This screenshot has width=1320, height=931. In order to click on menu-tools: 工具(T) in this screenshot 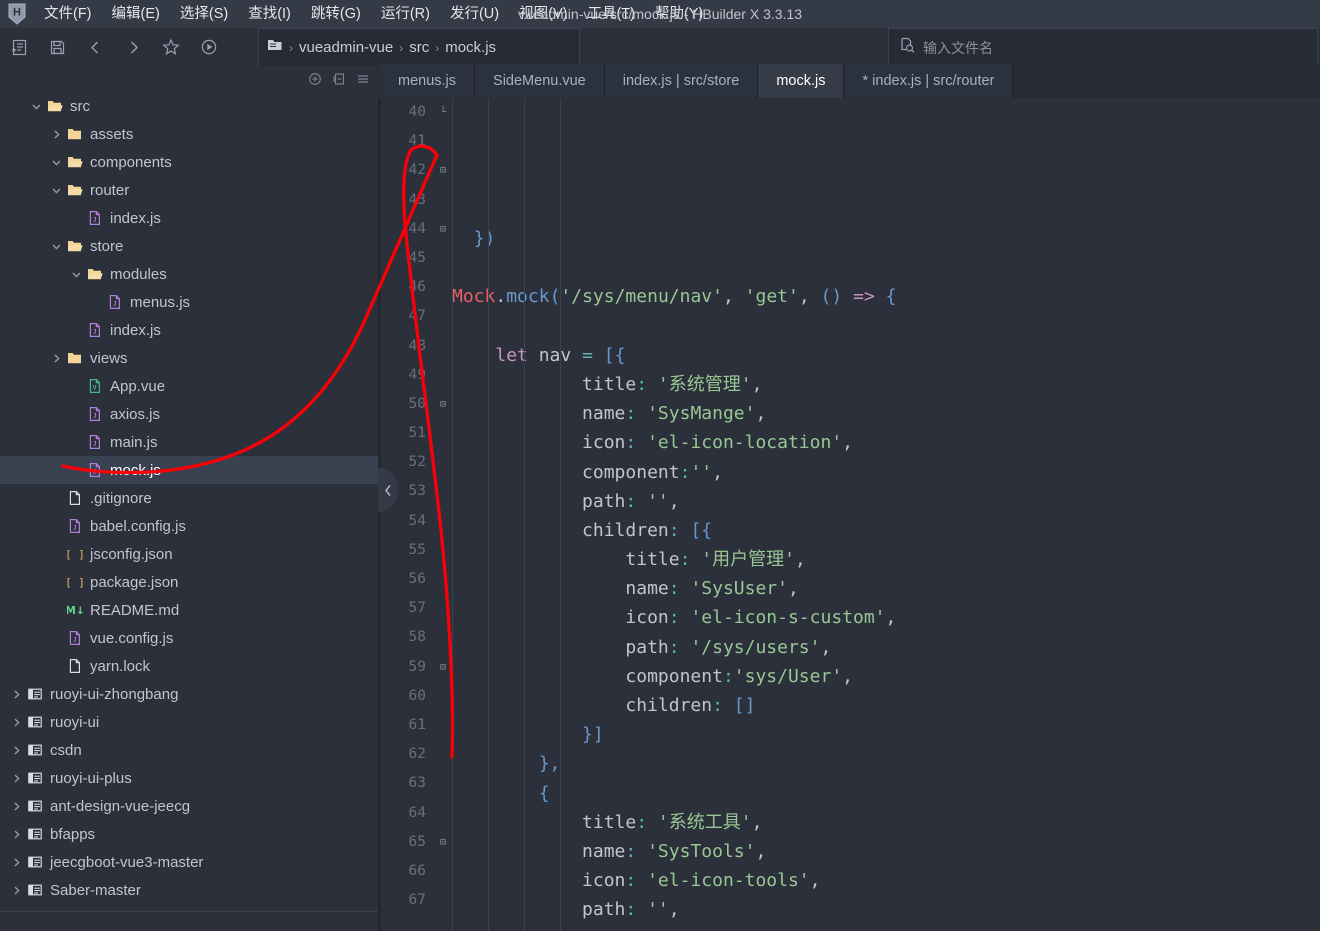, I will do `click(611, 14)`.